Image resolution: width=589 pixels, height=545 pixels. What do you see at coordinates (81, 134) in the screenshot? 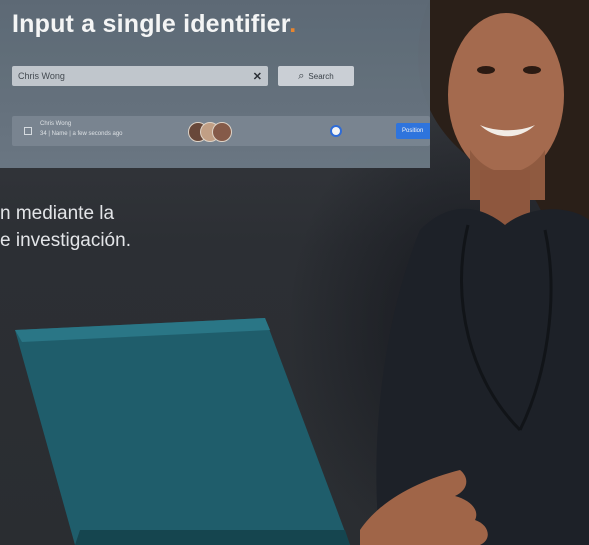
I see `result-meta: 34 | Name | a few seconds ago` at bounding box center [81, 134].